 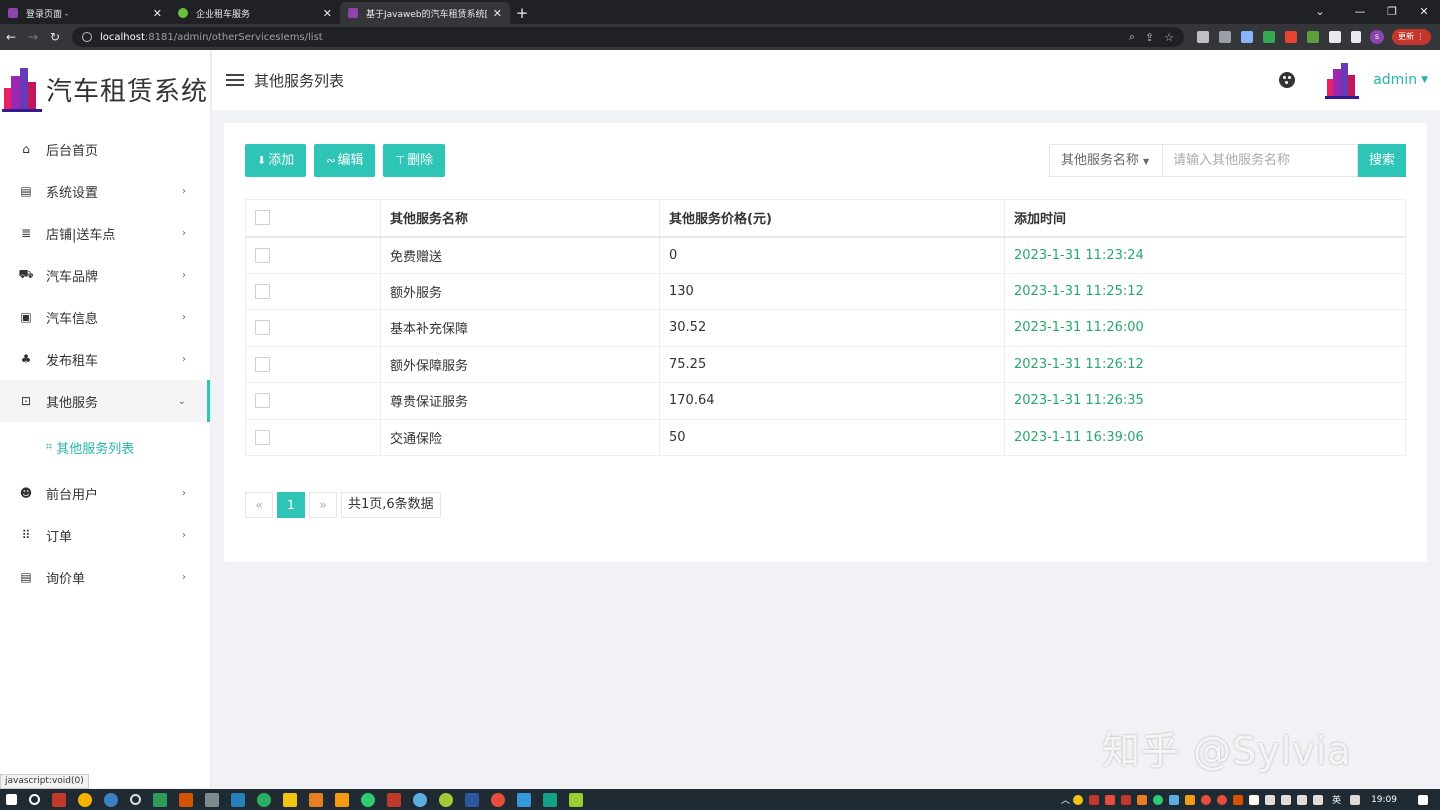 What do you see at coordinates (1065, 799) in the screenshot?
I see `tray-expand-icon: ︿` at bounding box center [1065, 799].